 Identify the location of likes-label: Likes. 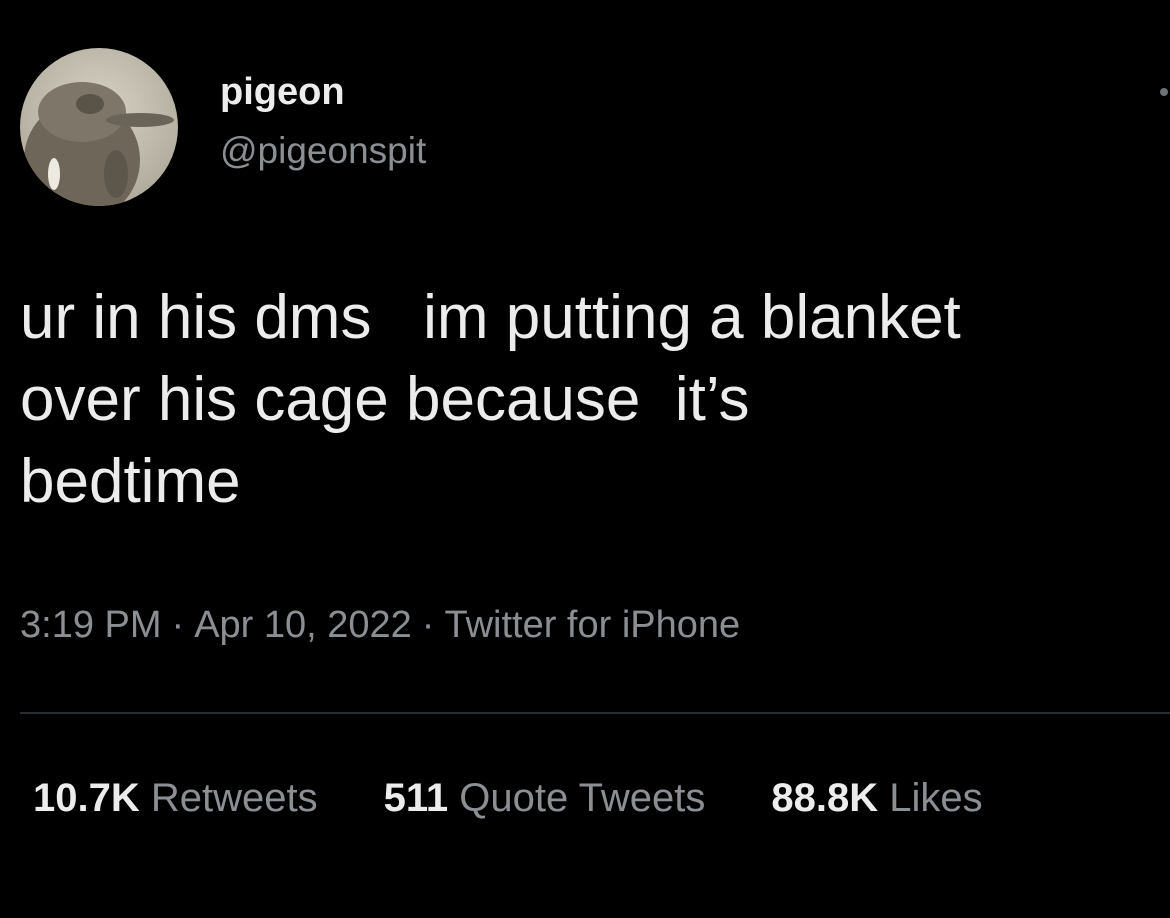
(936, 798).